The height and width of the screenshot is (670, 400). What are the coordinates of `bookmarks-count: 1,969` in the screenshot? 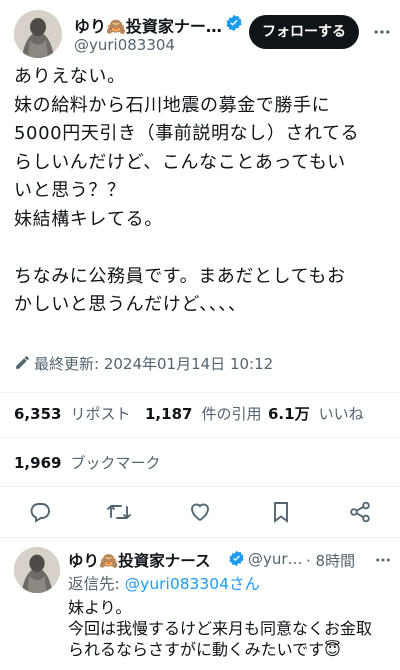 It's located at (38, 463).